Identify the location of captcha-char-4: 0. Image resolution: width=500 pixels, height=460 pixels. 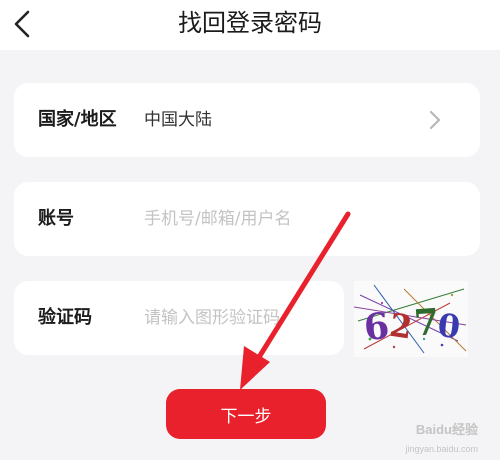
(449, 326).